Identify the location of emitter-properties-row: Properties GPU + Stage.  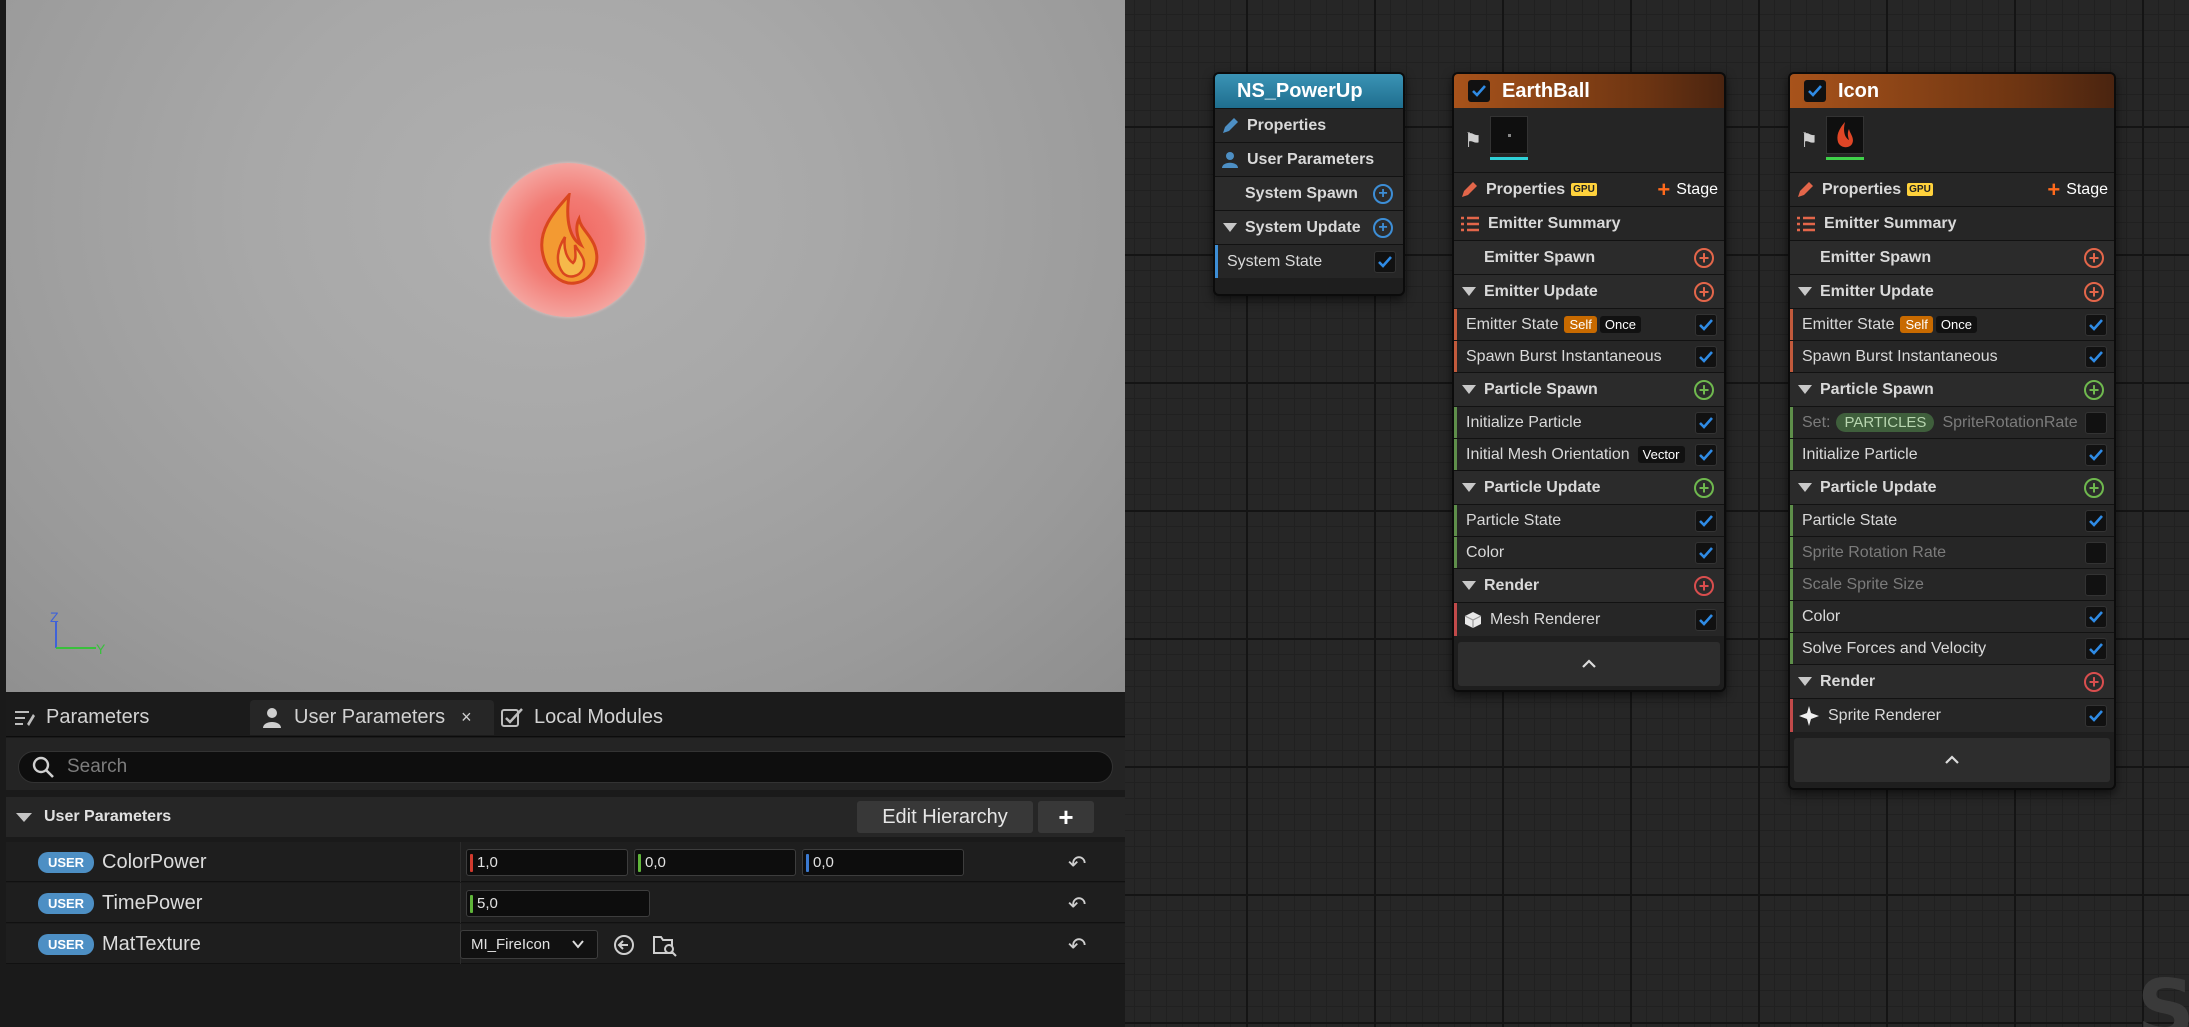
(1589, 189).